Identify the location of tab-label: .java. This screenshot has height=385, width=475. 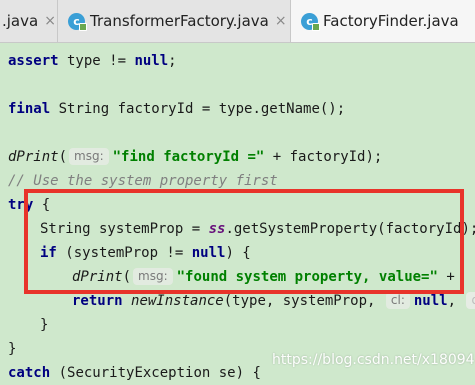
(20, 21).